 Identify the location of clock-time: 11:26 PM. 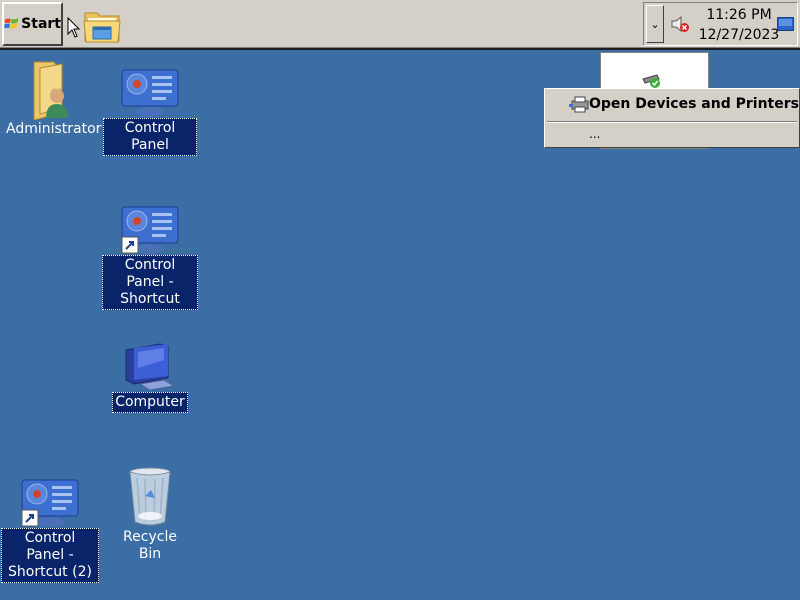
(739, 15).